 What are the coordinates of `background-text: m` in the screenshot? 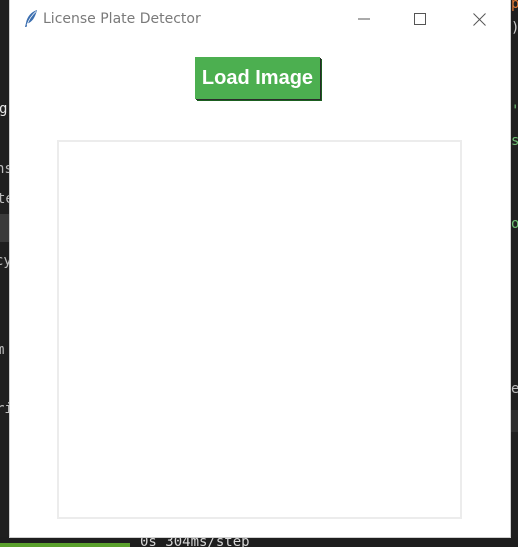 It's located at (2, 350).